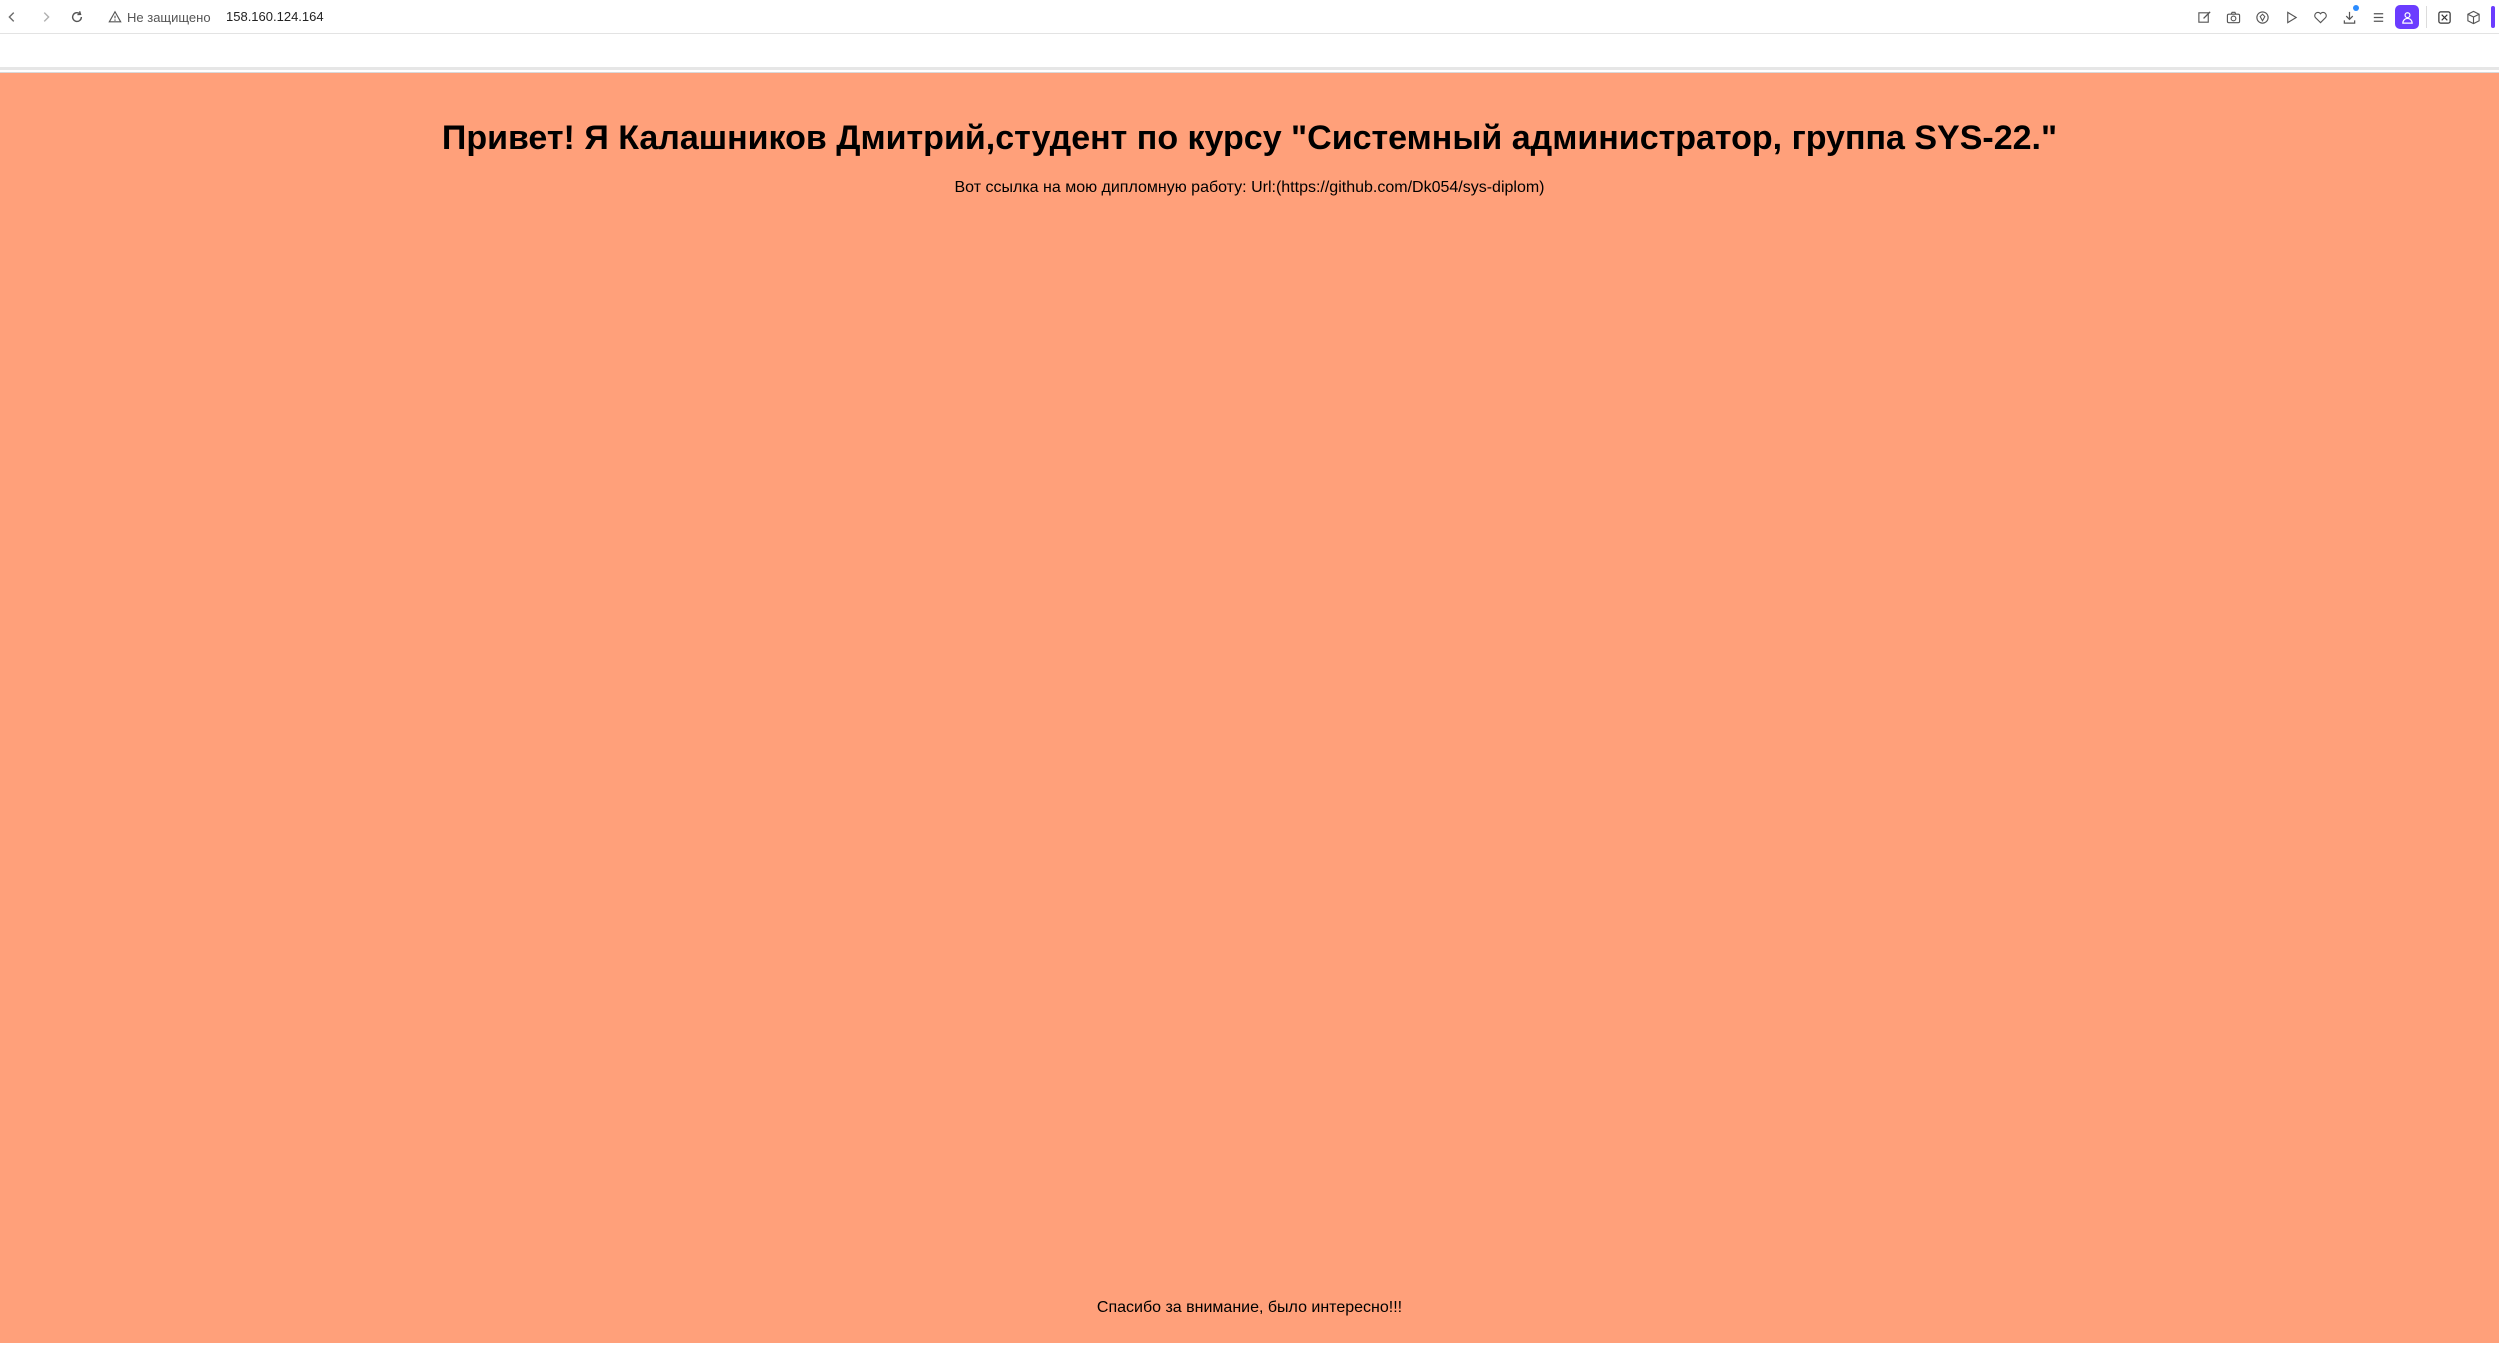 This screenshot has width=2499, height=1347. I want to click on extensions-icon, so click(2444, 17).